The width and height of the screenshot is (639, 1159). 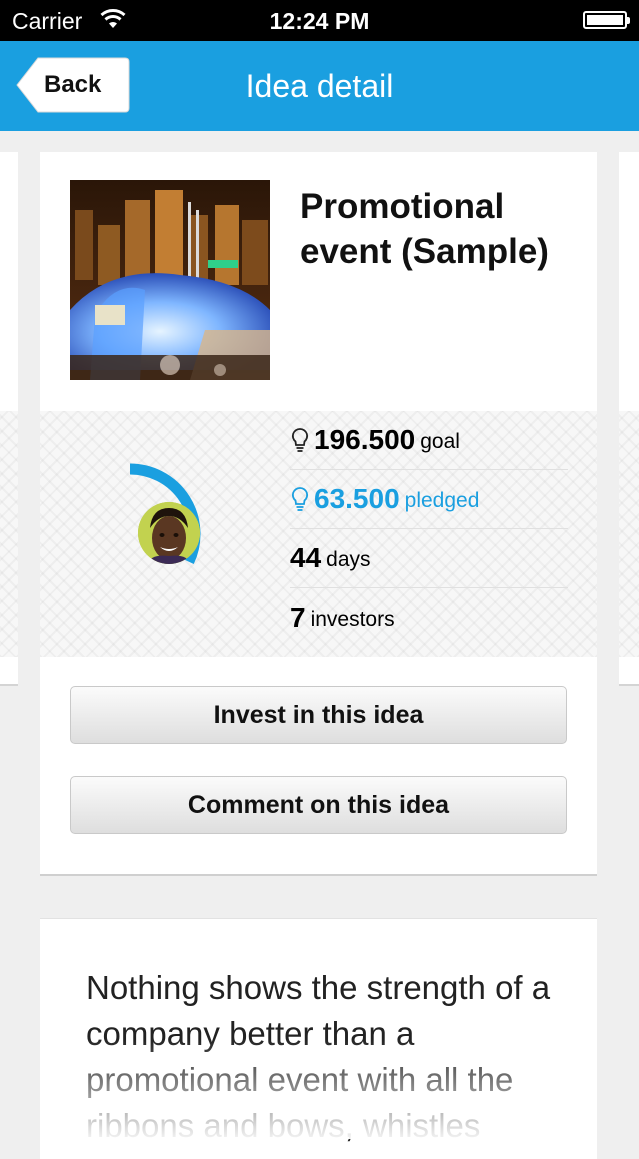 I want to click on avatar, so click(x=169, y=533).